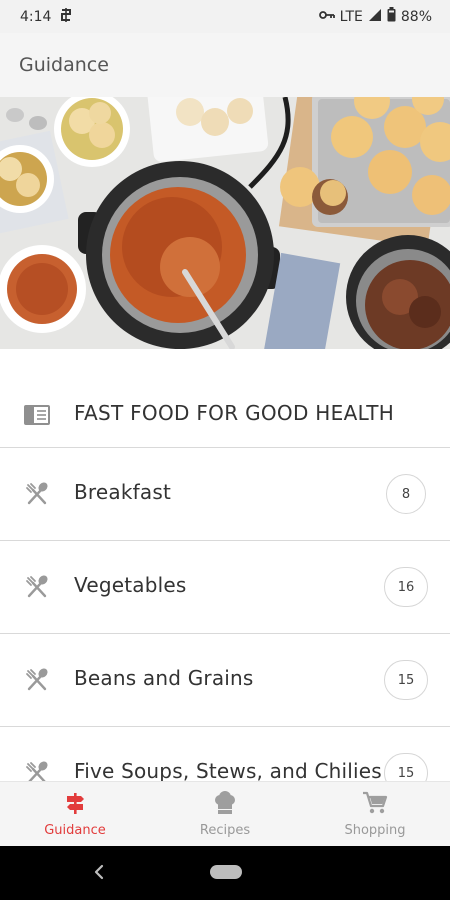 This screenshot has height=900, width=450. I want to click on list-item-label: Beans and Grains, so click(164, 678).